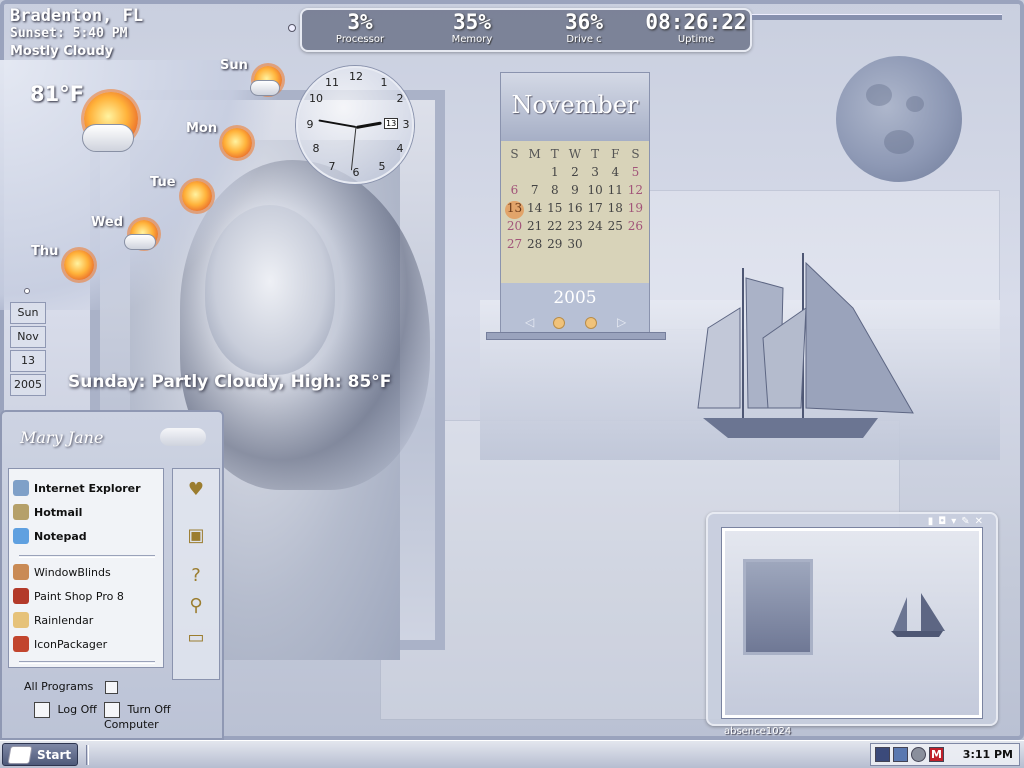  Describe the element at coordinates (918, 754) in the screenshot. I see `tray-speaker-icon` at that location.